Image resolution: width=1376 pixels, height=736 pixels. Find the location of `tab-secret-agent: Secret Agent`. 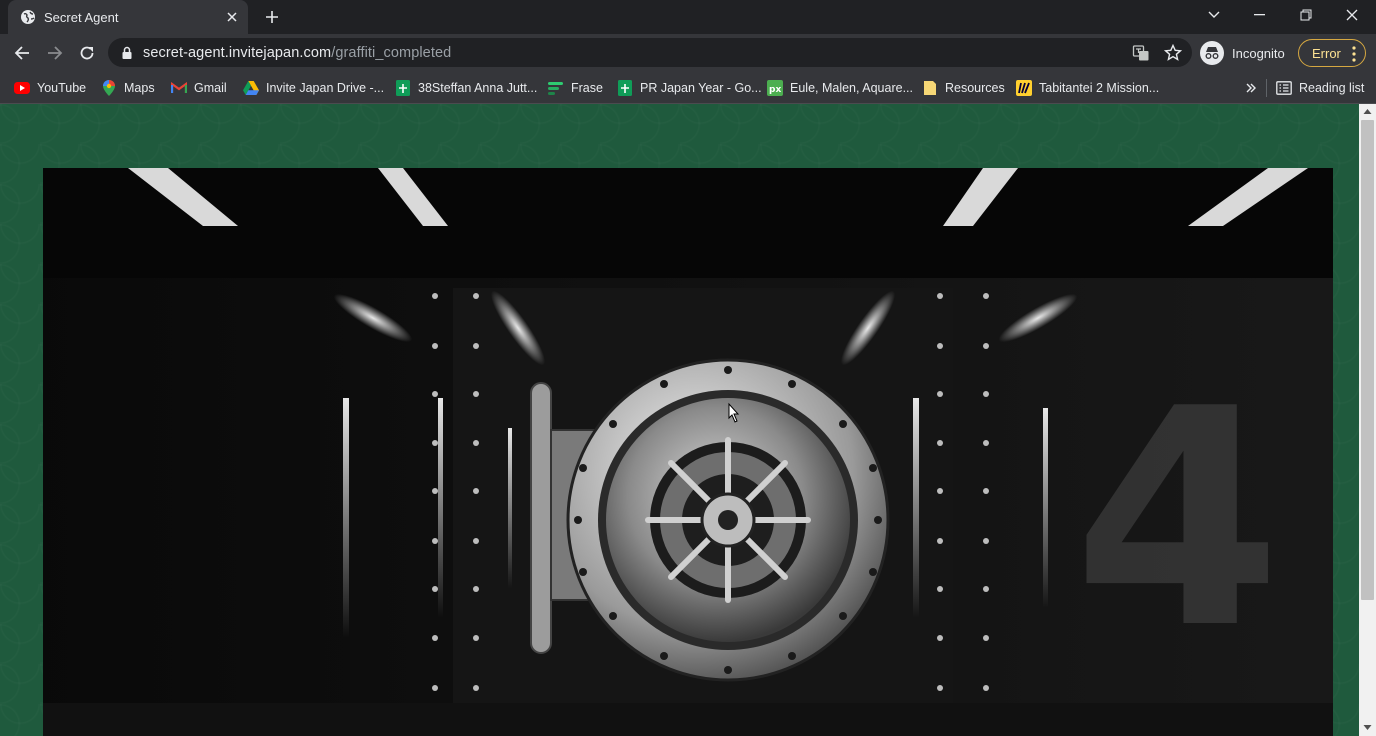

tab-secret-agent: Secret Agent is located at coordinates (128, 17).